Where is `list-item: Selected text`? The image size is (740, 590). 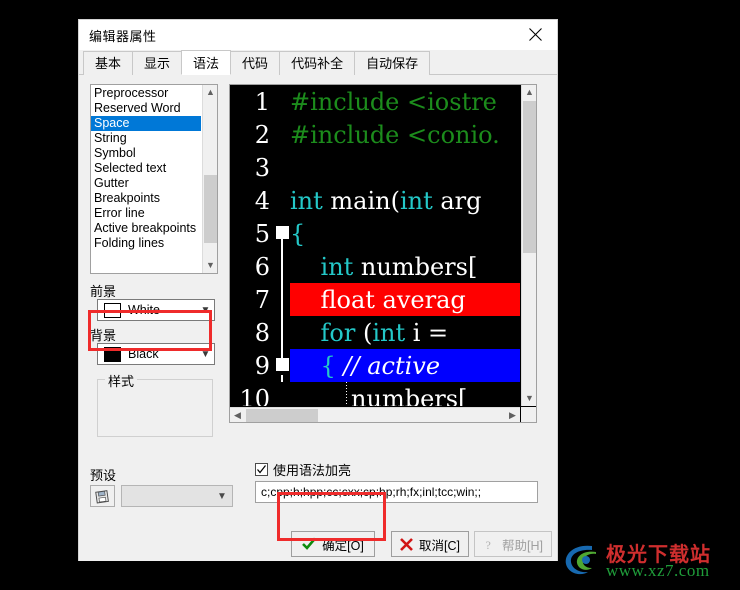 list-item: Selected text is located at coordinates (146, 168).